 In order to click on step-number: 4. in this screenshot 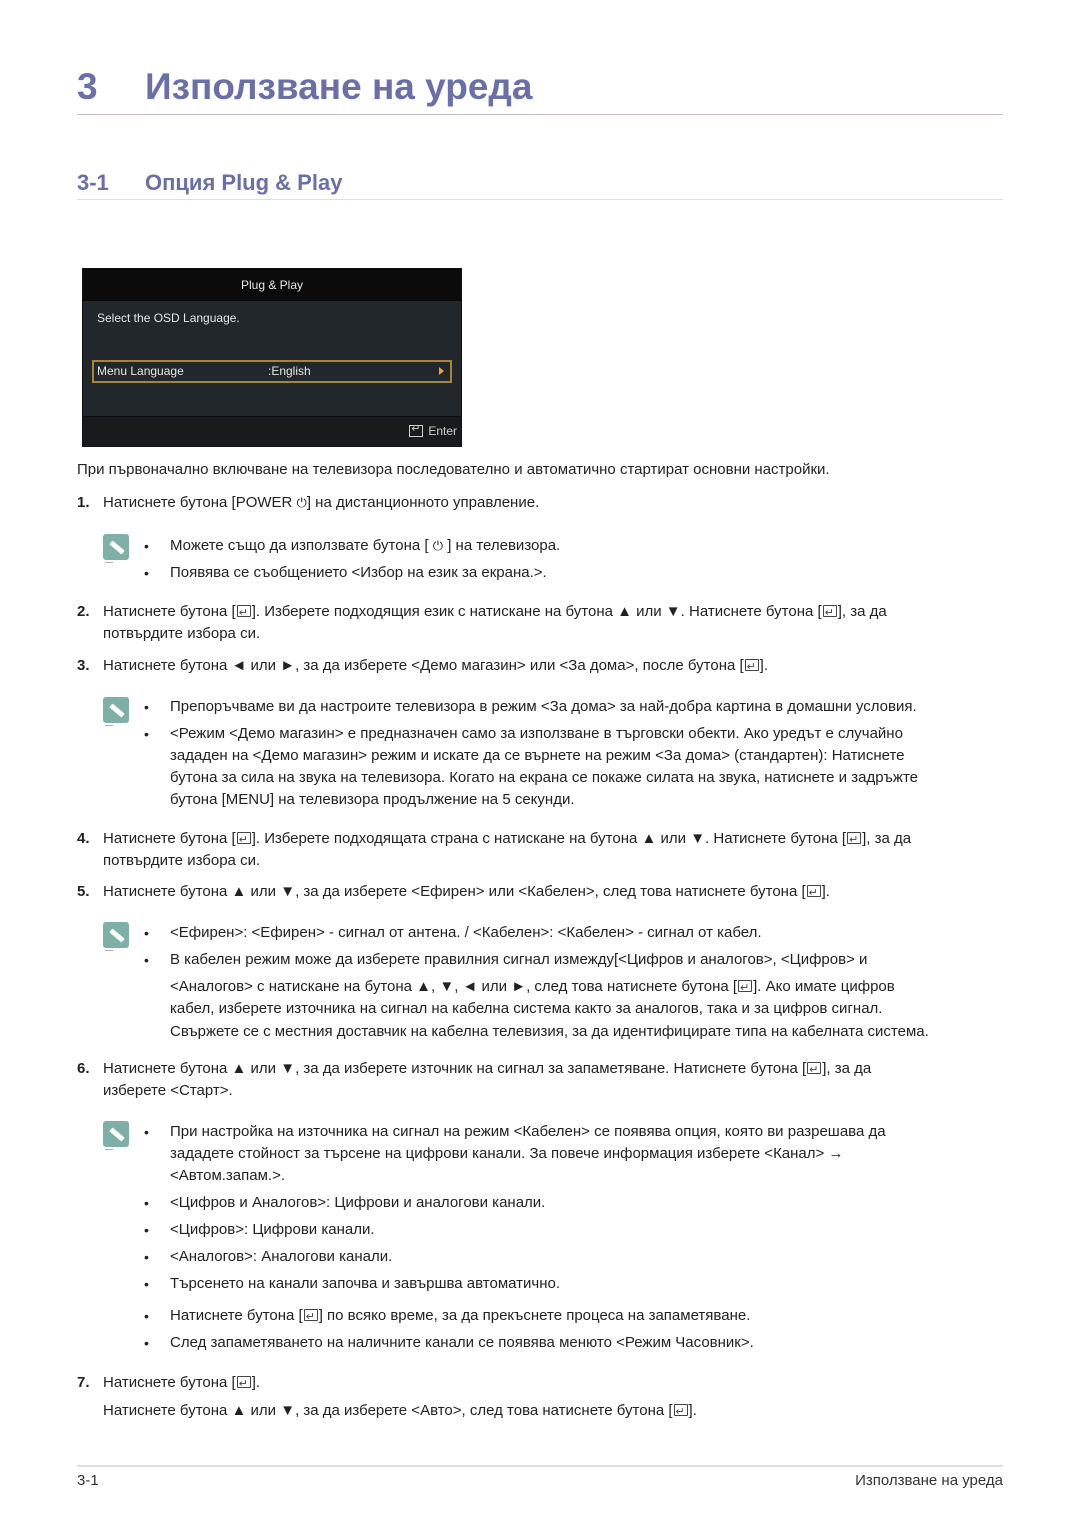, I will do `click(83, 838)`.